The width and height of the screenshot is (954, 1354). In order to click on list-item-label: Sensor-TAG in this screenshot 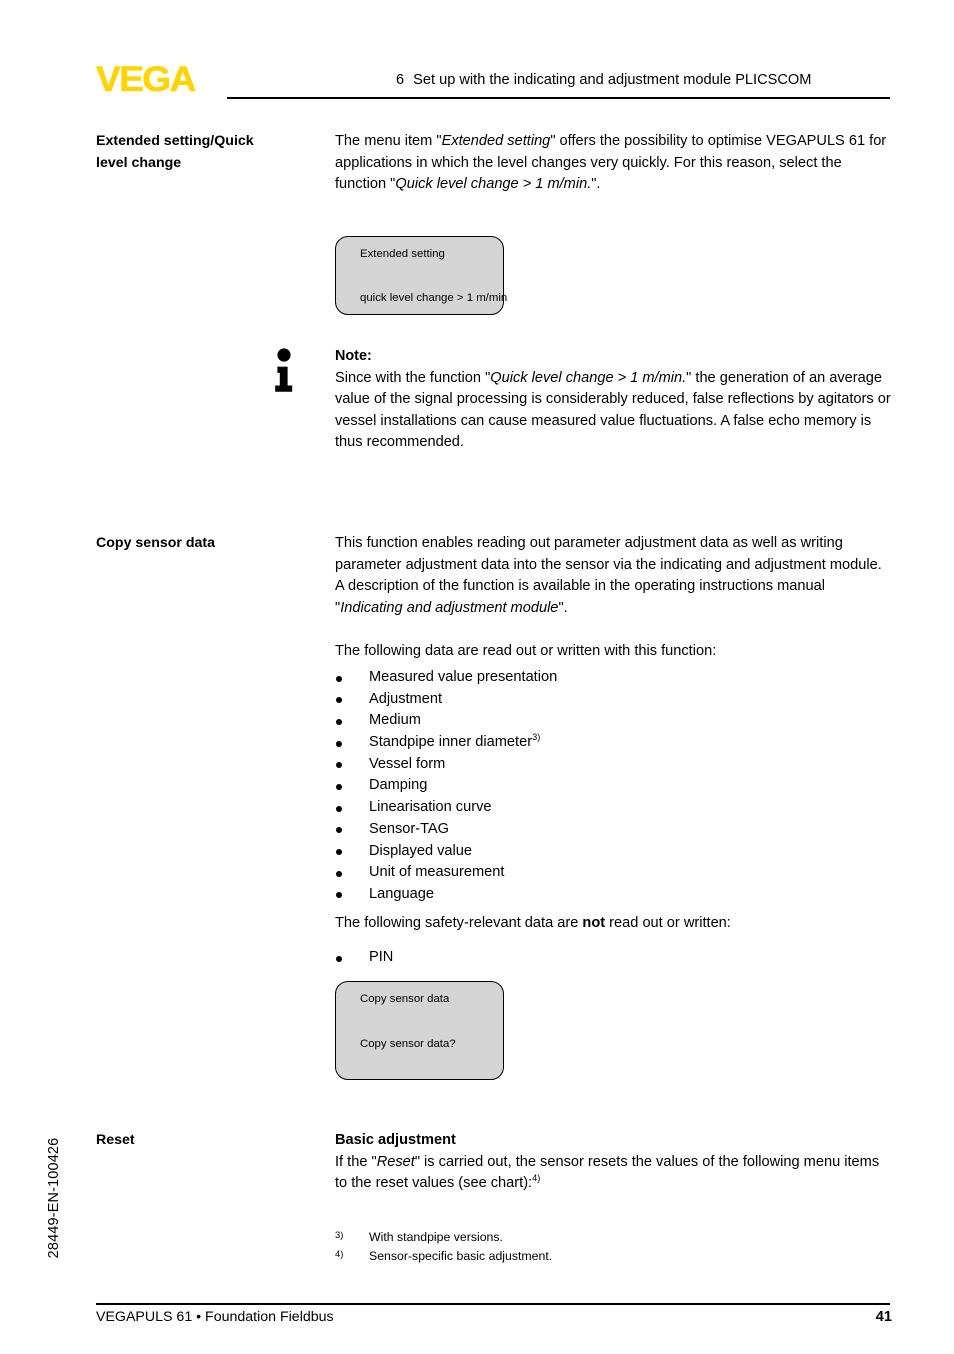, I will do `click(409, 828)`.